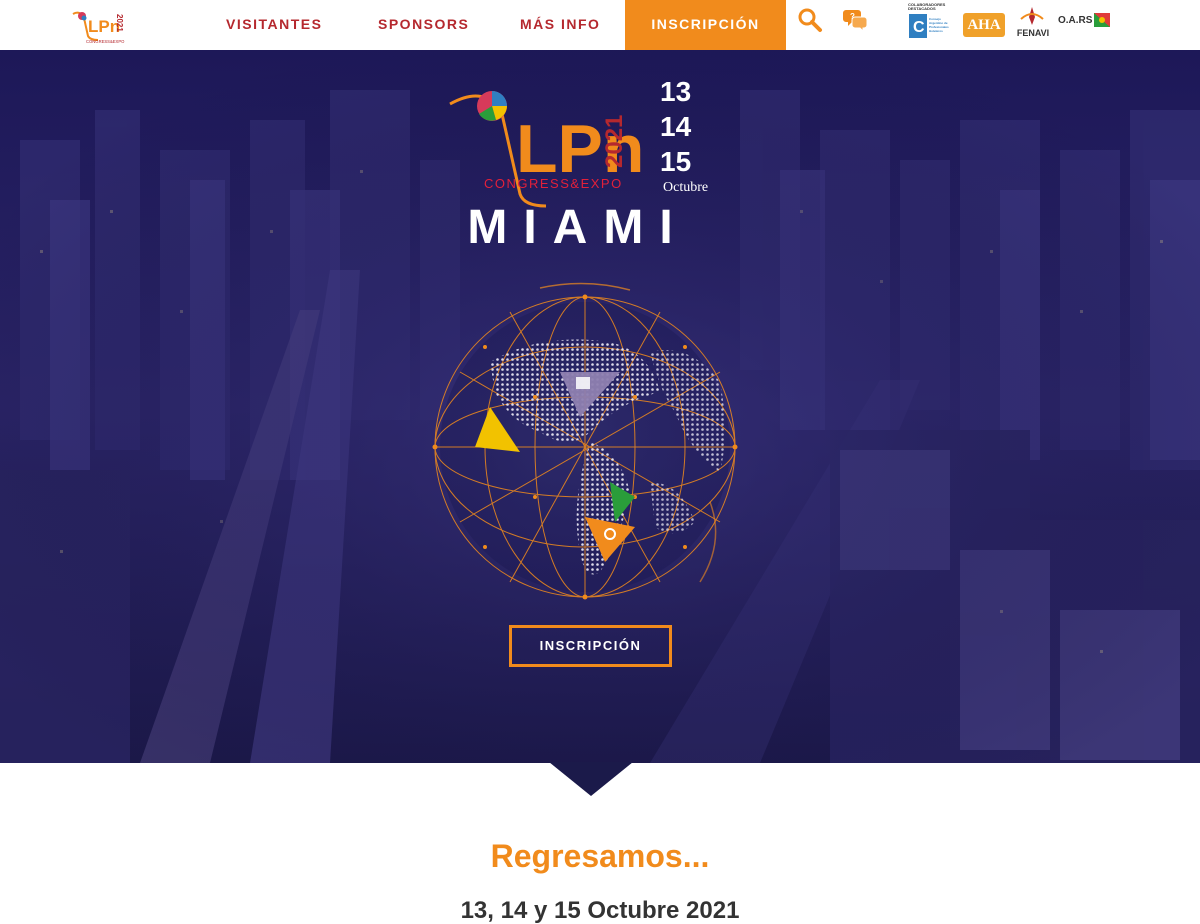  What do you see at coordinates (1033, 33) in the screenshot?
I see `fenavi-logo-text: FENAVI` at bounding box center [1033, 33].